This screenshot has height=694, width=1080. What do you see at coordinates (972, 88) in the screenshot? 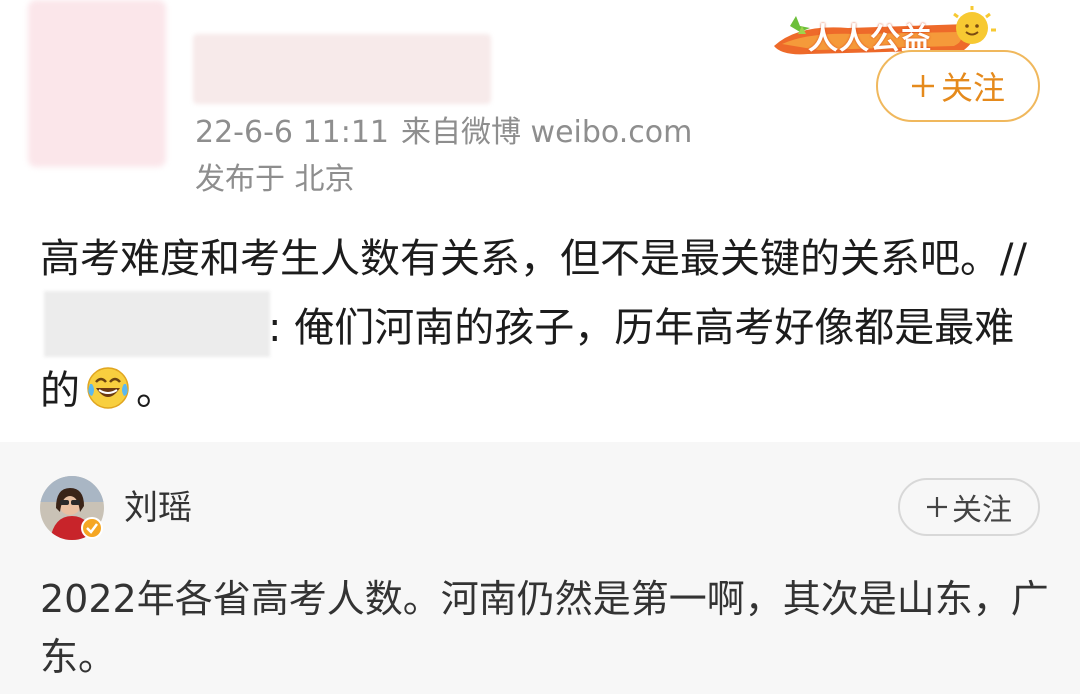
I see `follow-button-label: 关注` at bounding box center [972, 88].